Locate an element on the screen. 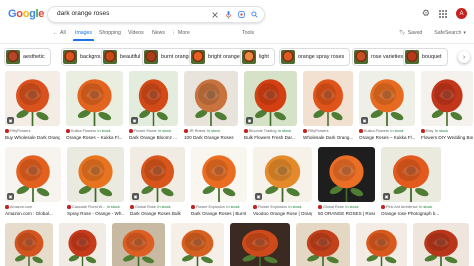 This screenshot has width=474, height=266. apps-grid-icon is located at coordinates (443, 13).